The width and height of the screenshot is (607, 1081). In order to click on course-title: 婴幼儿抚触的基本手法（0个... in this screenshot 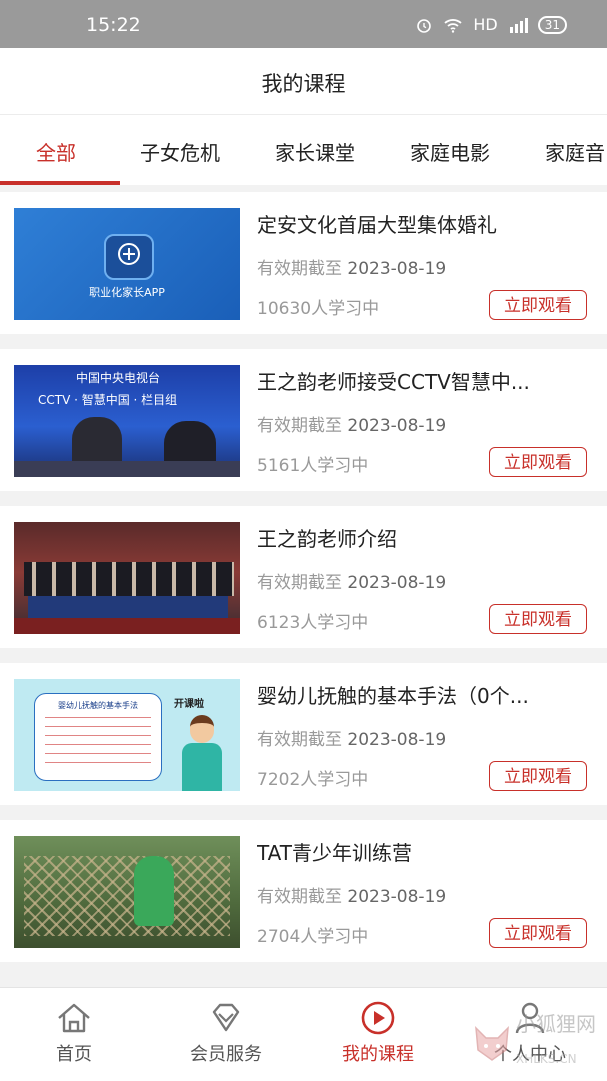, I will do `click(424, 694)`.